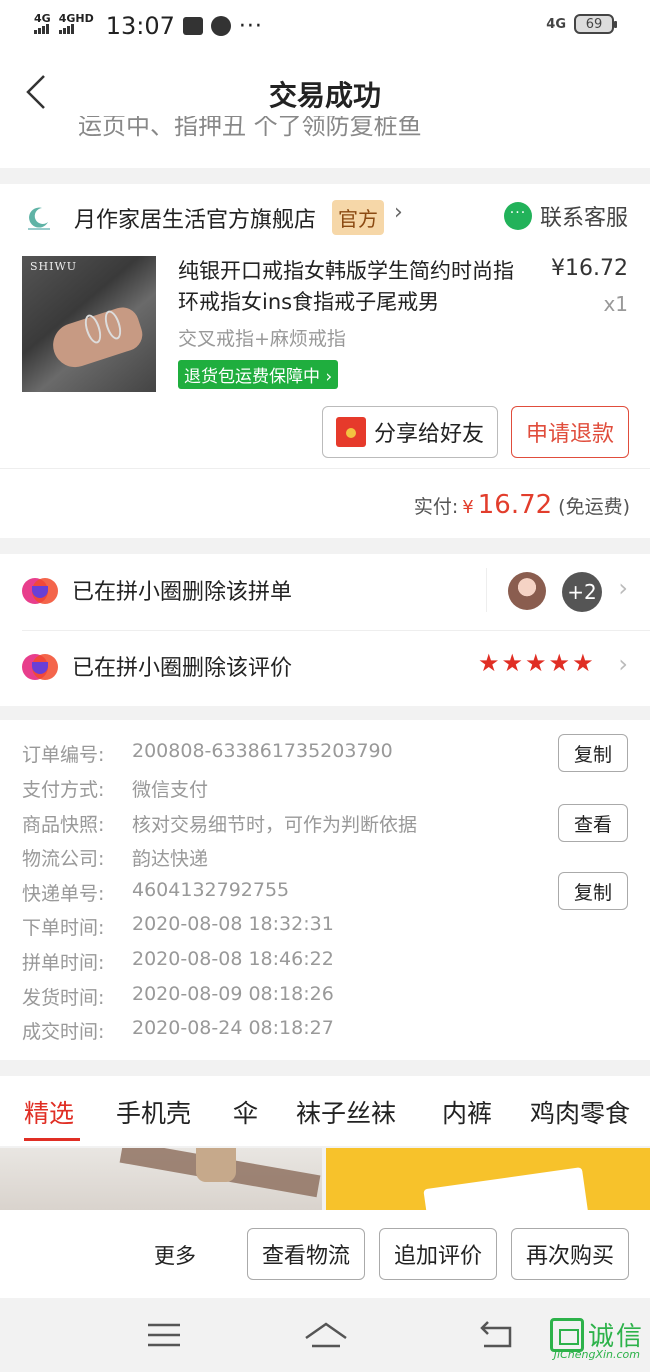 Image resolution: width=650 pixels, height=1372 pixels. I want to click on app-notification-icon, so click(220, 26).